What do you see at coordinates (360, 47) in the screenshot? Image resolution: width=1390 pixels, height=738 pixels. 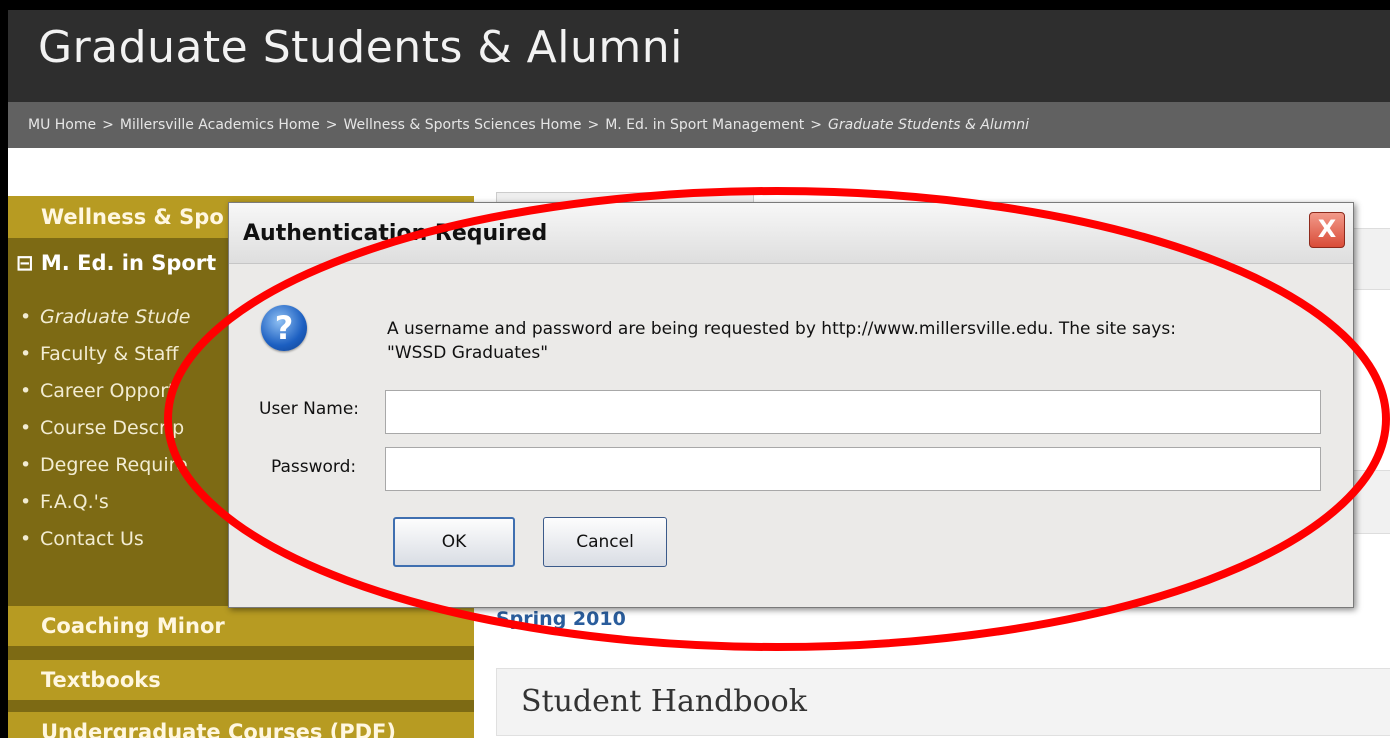 I see `page-title: Graduate Students & Alumni` at bounding box center [360, 47].